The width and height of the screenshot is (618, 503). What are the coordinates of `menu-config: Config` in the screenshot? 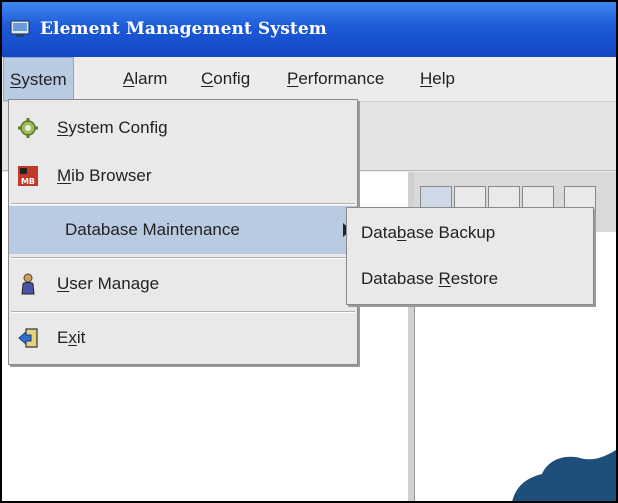 It's located at (225, 79).